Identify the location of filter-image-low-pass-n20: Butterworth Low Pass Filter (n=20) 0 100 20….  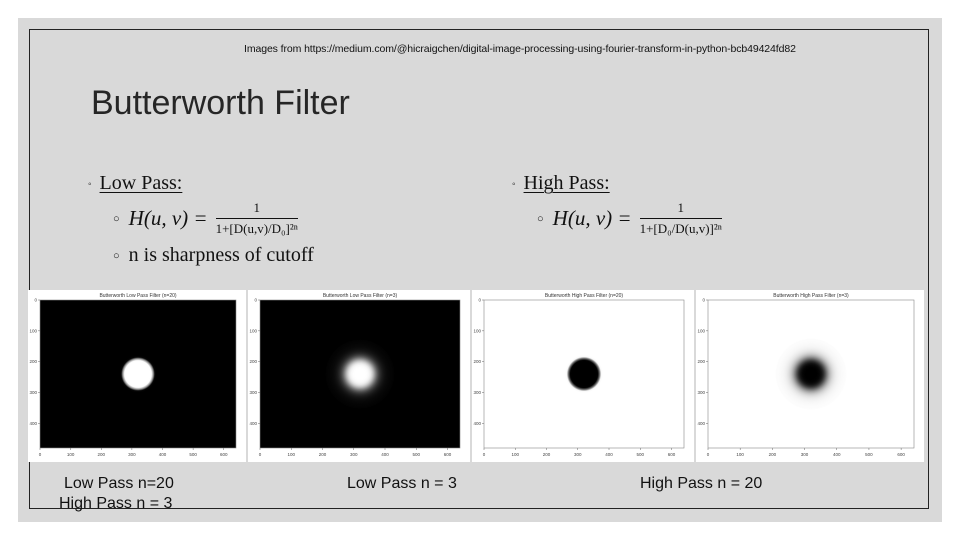
(137, 376).